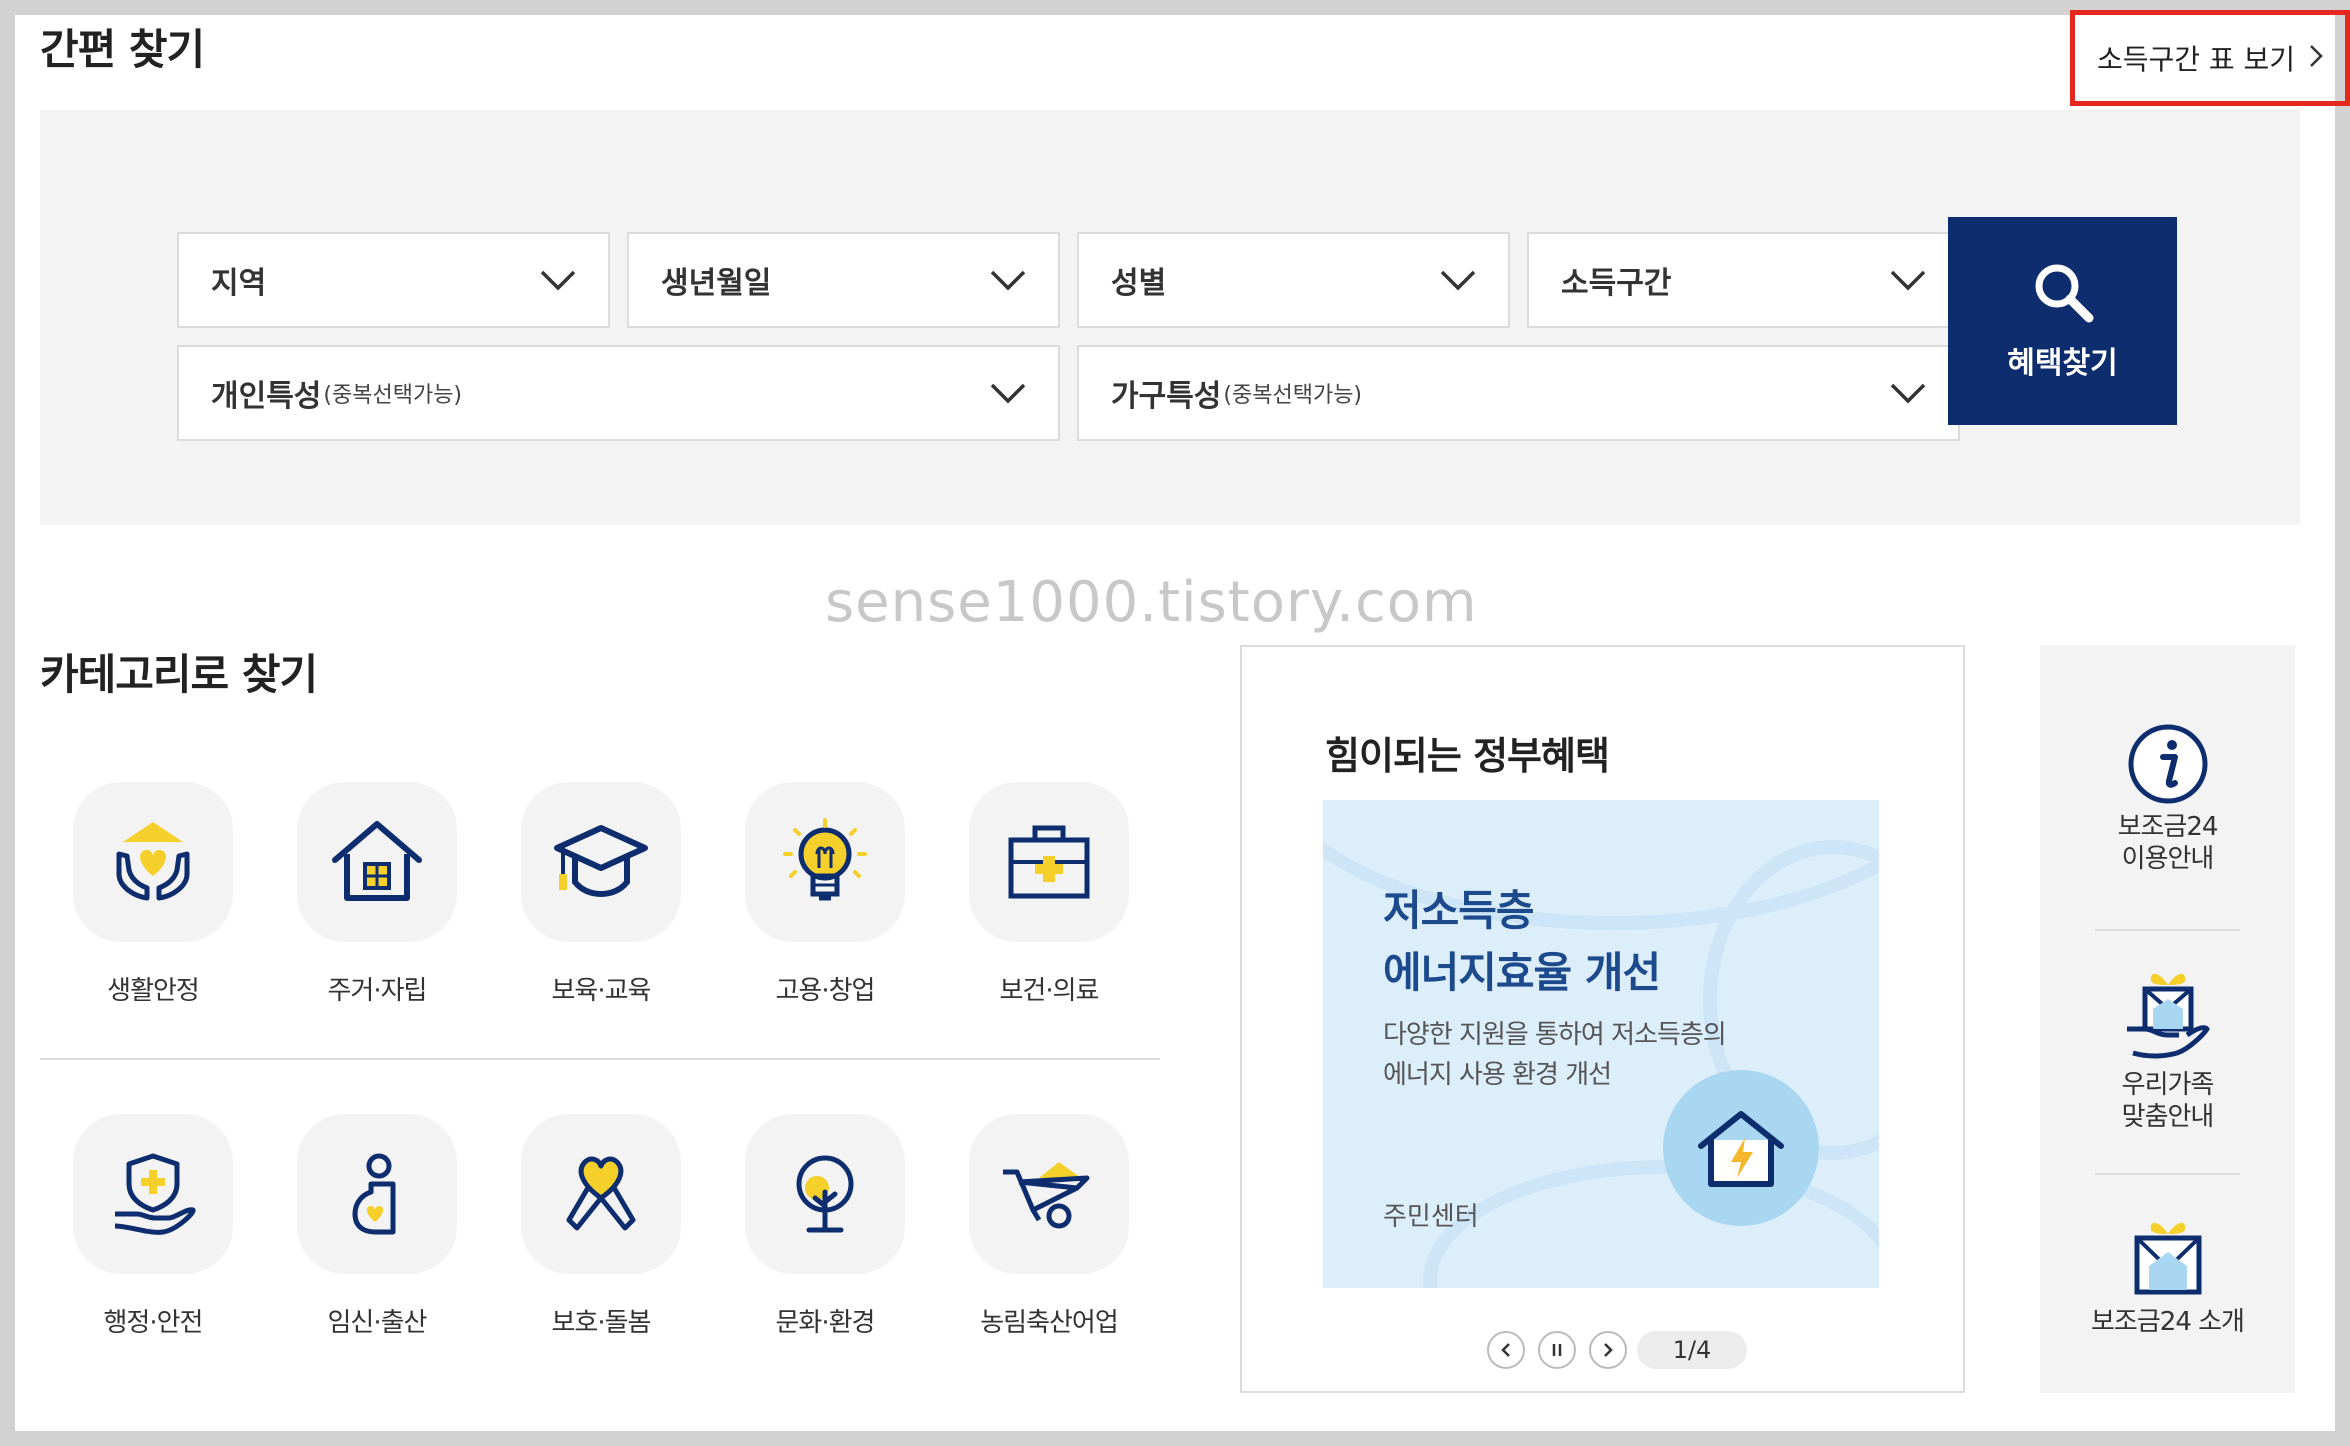  I want to click on birthdate-select: 생년월일, so click(843, 280).